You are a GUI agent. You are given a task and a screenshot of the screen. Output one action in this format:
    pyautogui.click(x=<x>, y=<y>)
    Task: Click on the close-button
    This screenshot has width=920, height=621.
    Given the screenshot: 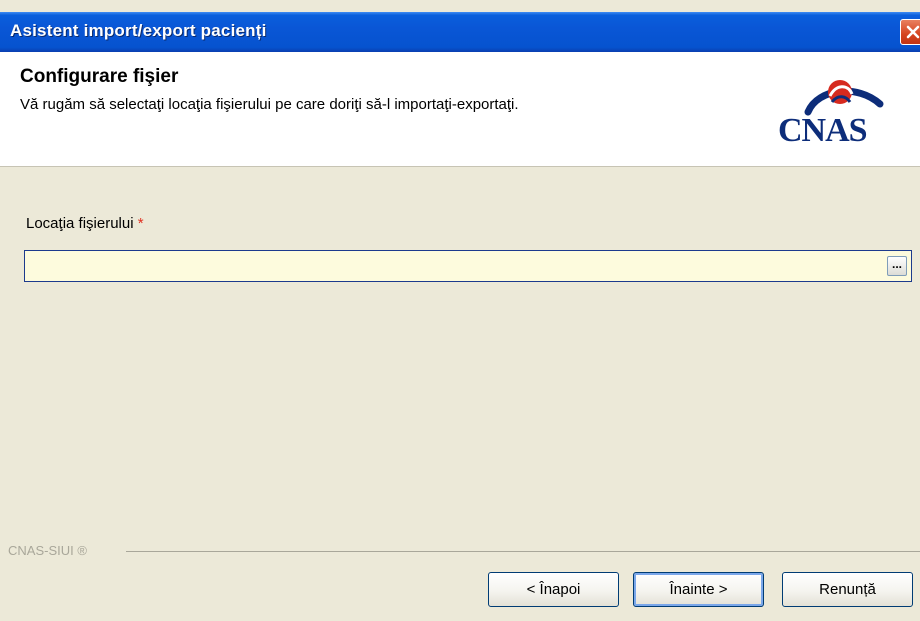 What is the action you would take?
    pyautogui.click(x=910, y=32)
    